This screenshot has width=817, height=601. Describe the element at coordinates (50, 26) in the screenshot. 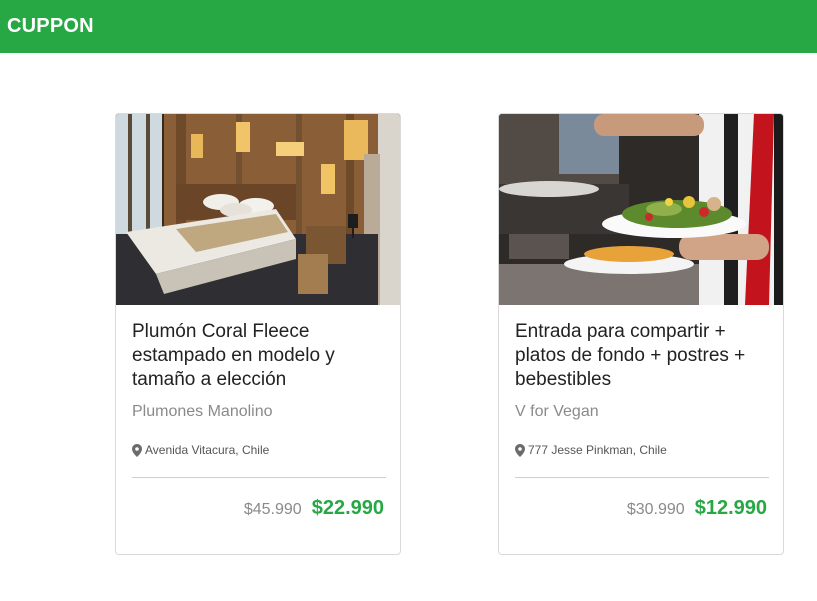

I see `brand-logo: CUPPON` at that location.